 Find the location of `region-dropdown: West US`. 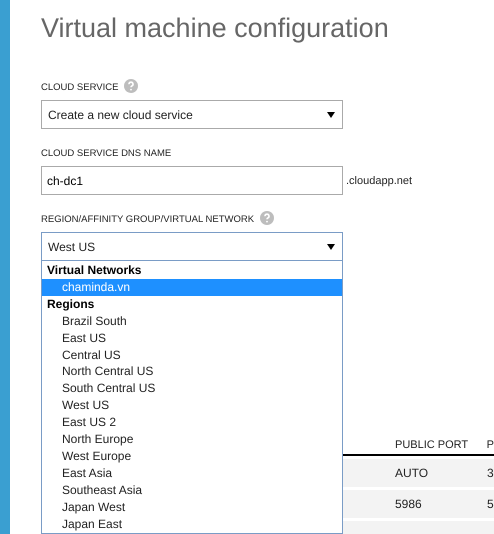

region-dropdown: West US is located at coordinates (192, 246).